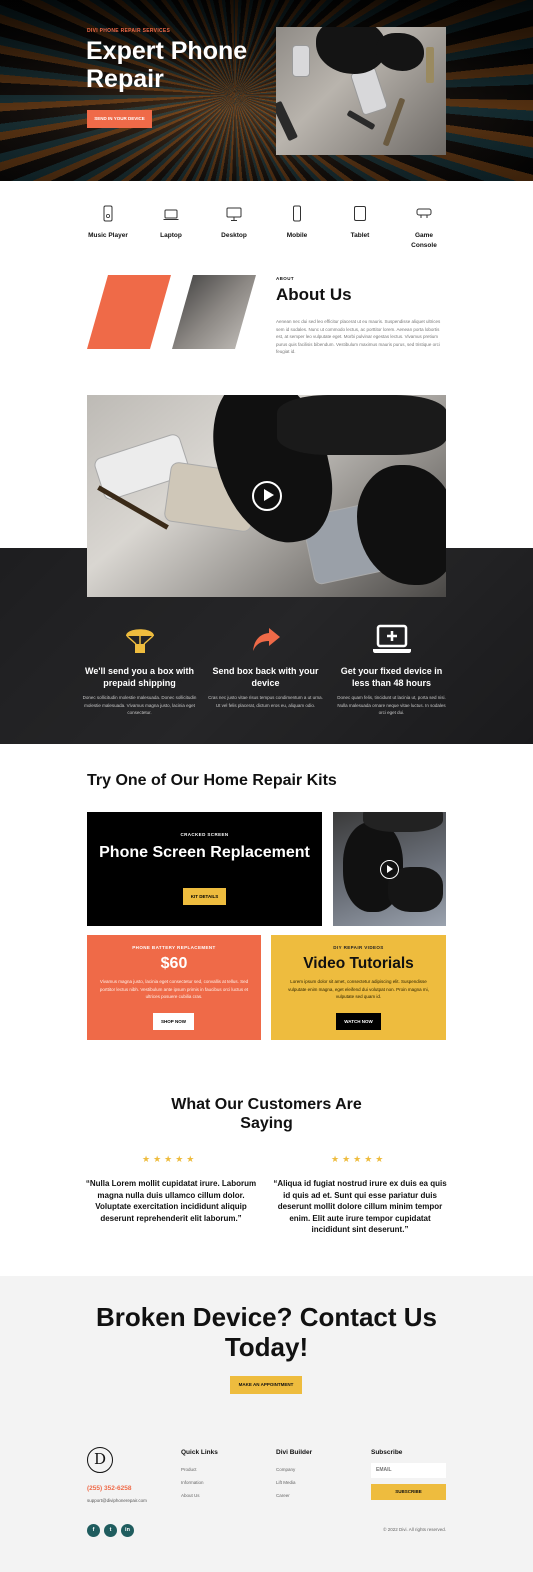  What do you see at coordinates (119, 119) in the screenshot?
I see `send-device-button: SEND IN YOUR DEVICE` at bounding box center [119, 119].